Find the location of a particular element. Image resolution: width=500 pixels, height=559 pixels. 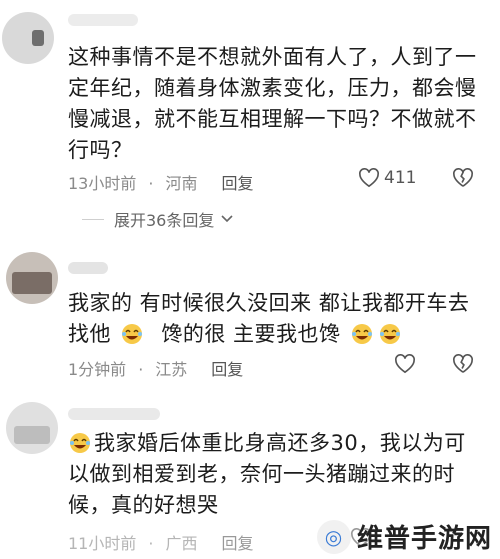

like-button: 411 is located at coordinates (387, 178).